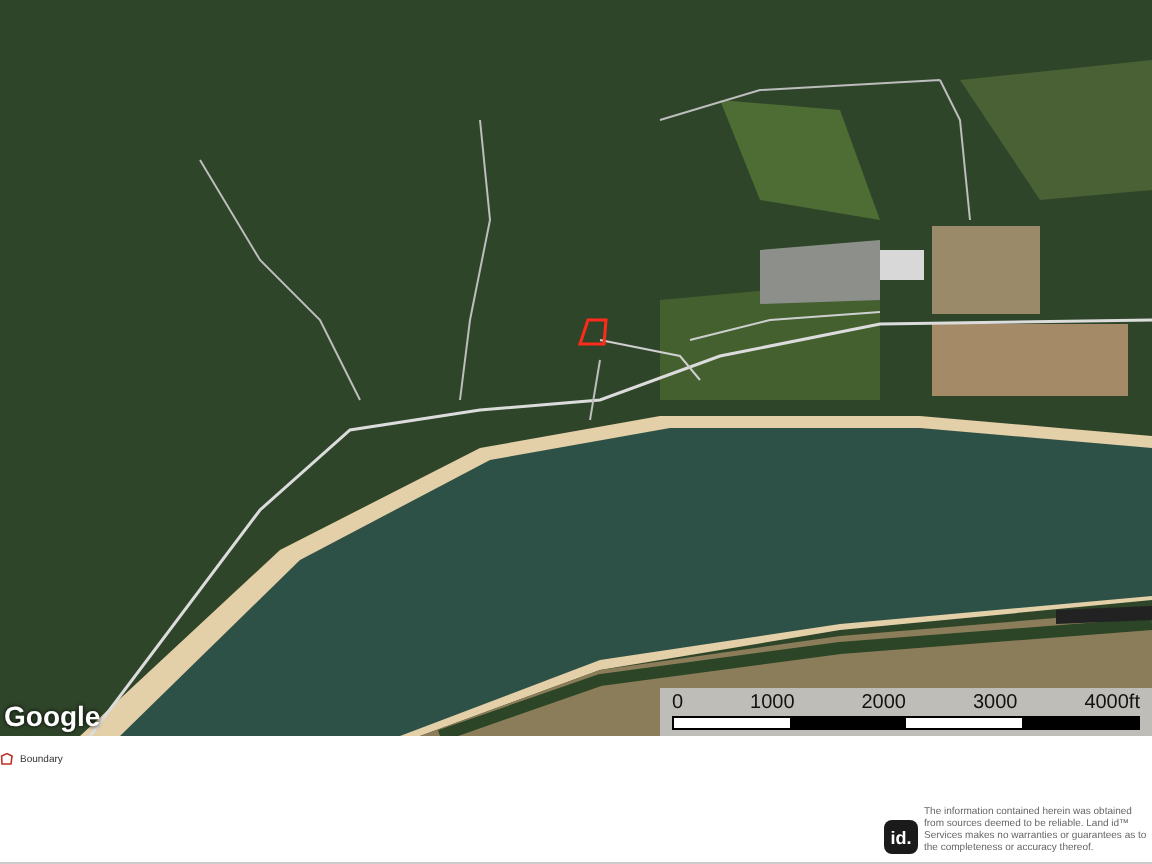  I want to click on boundary-icon, so click(7, 759).